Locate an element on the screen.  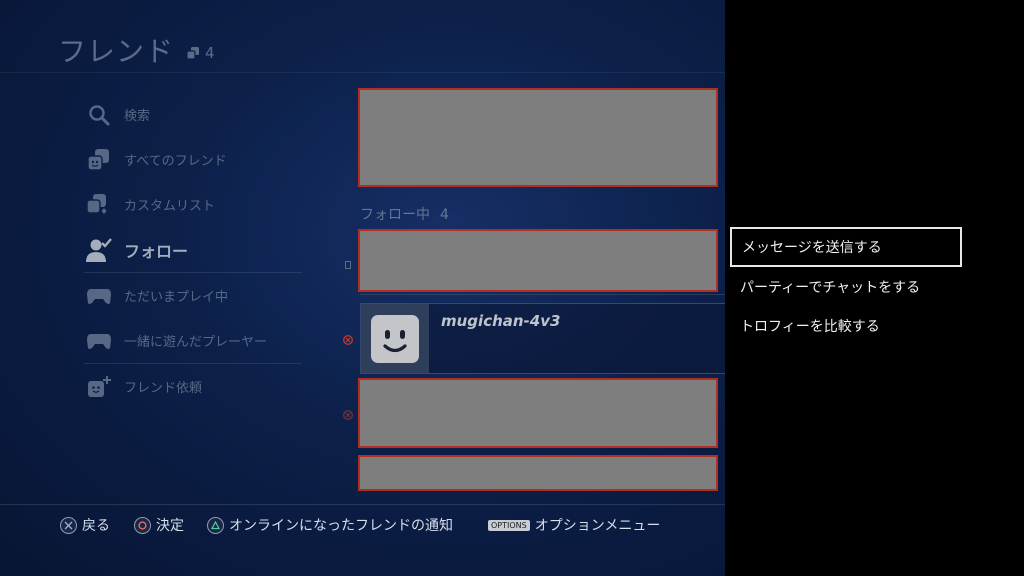
button-hints-bar: 戻る 決定 オンラインになったフレンドの通知 OPTIONS オプションメニュー is located at coordinates (362, 540).